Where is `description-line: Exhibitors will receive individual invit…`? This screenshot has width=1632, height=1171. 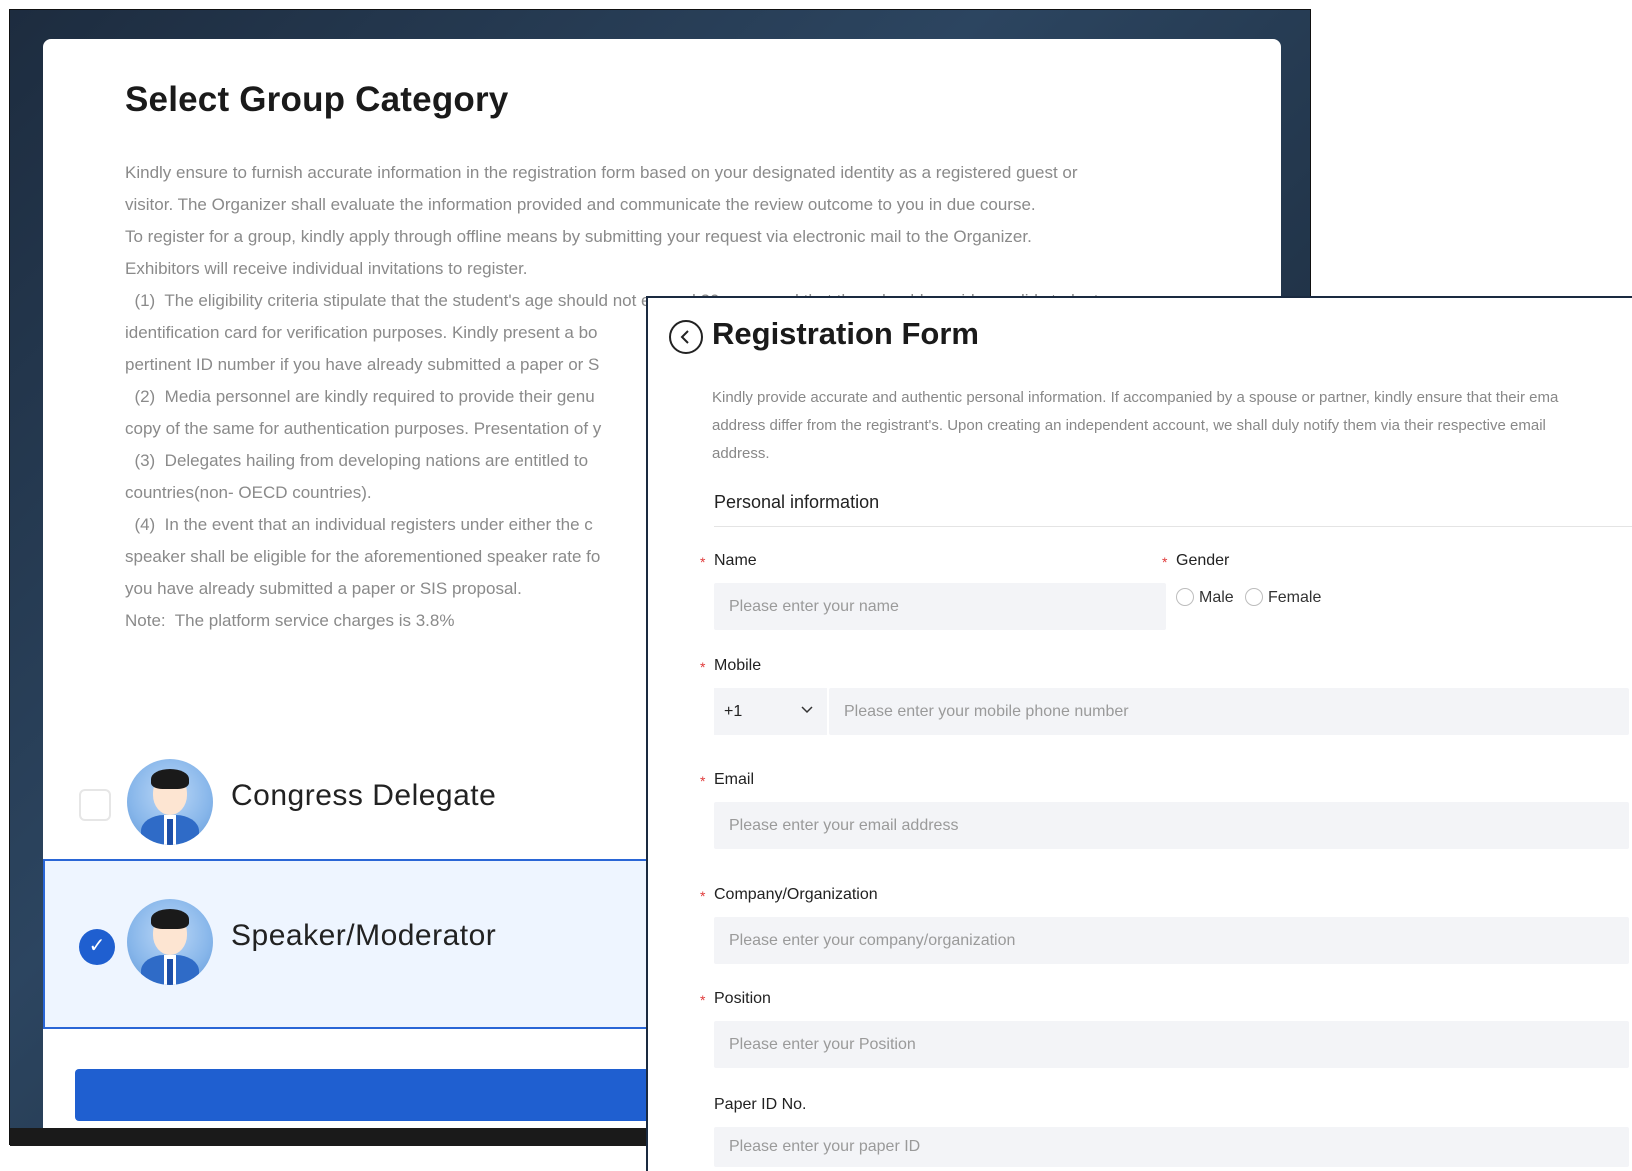 description-line: Exhibitors will receive individual invit… is located at coordinates (326, 268).